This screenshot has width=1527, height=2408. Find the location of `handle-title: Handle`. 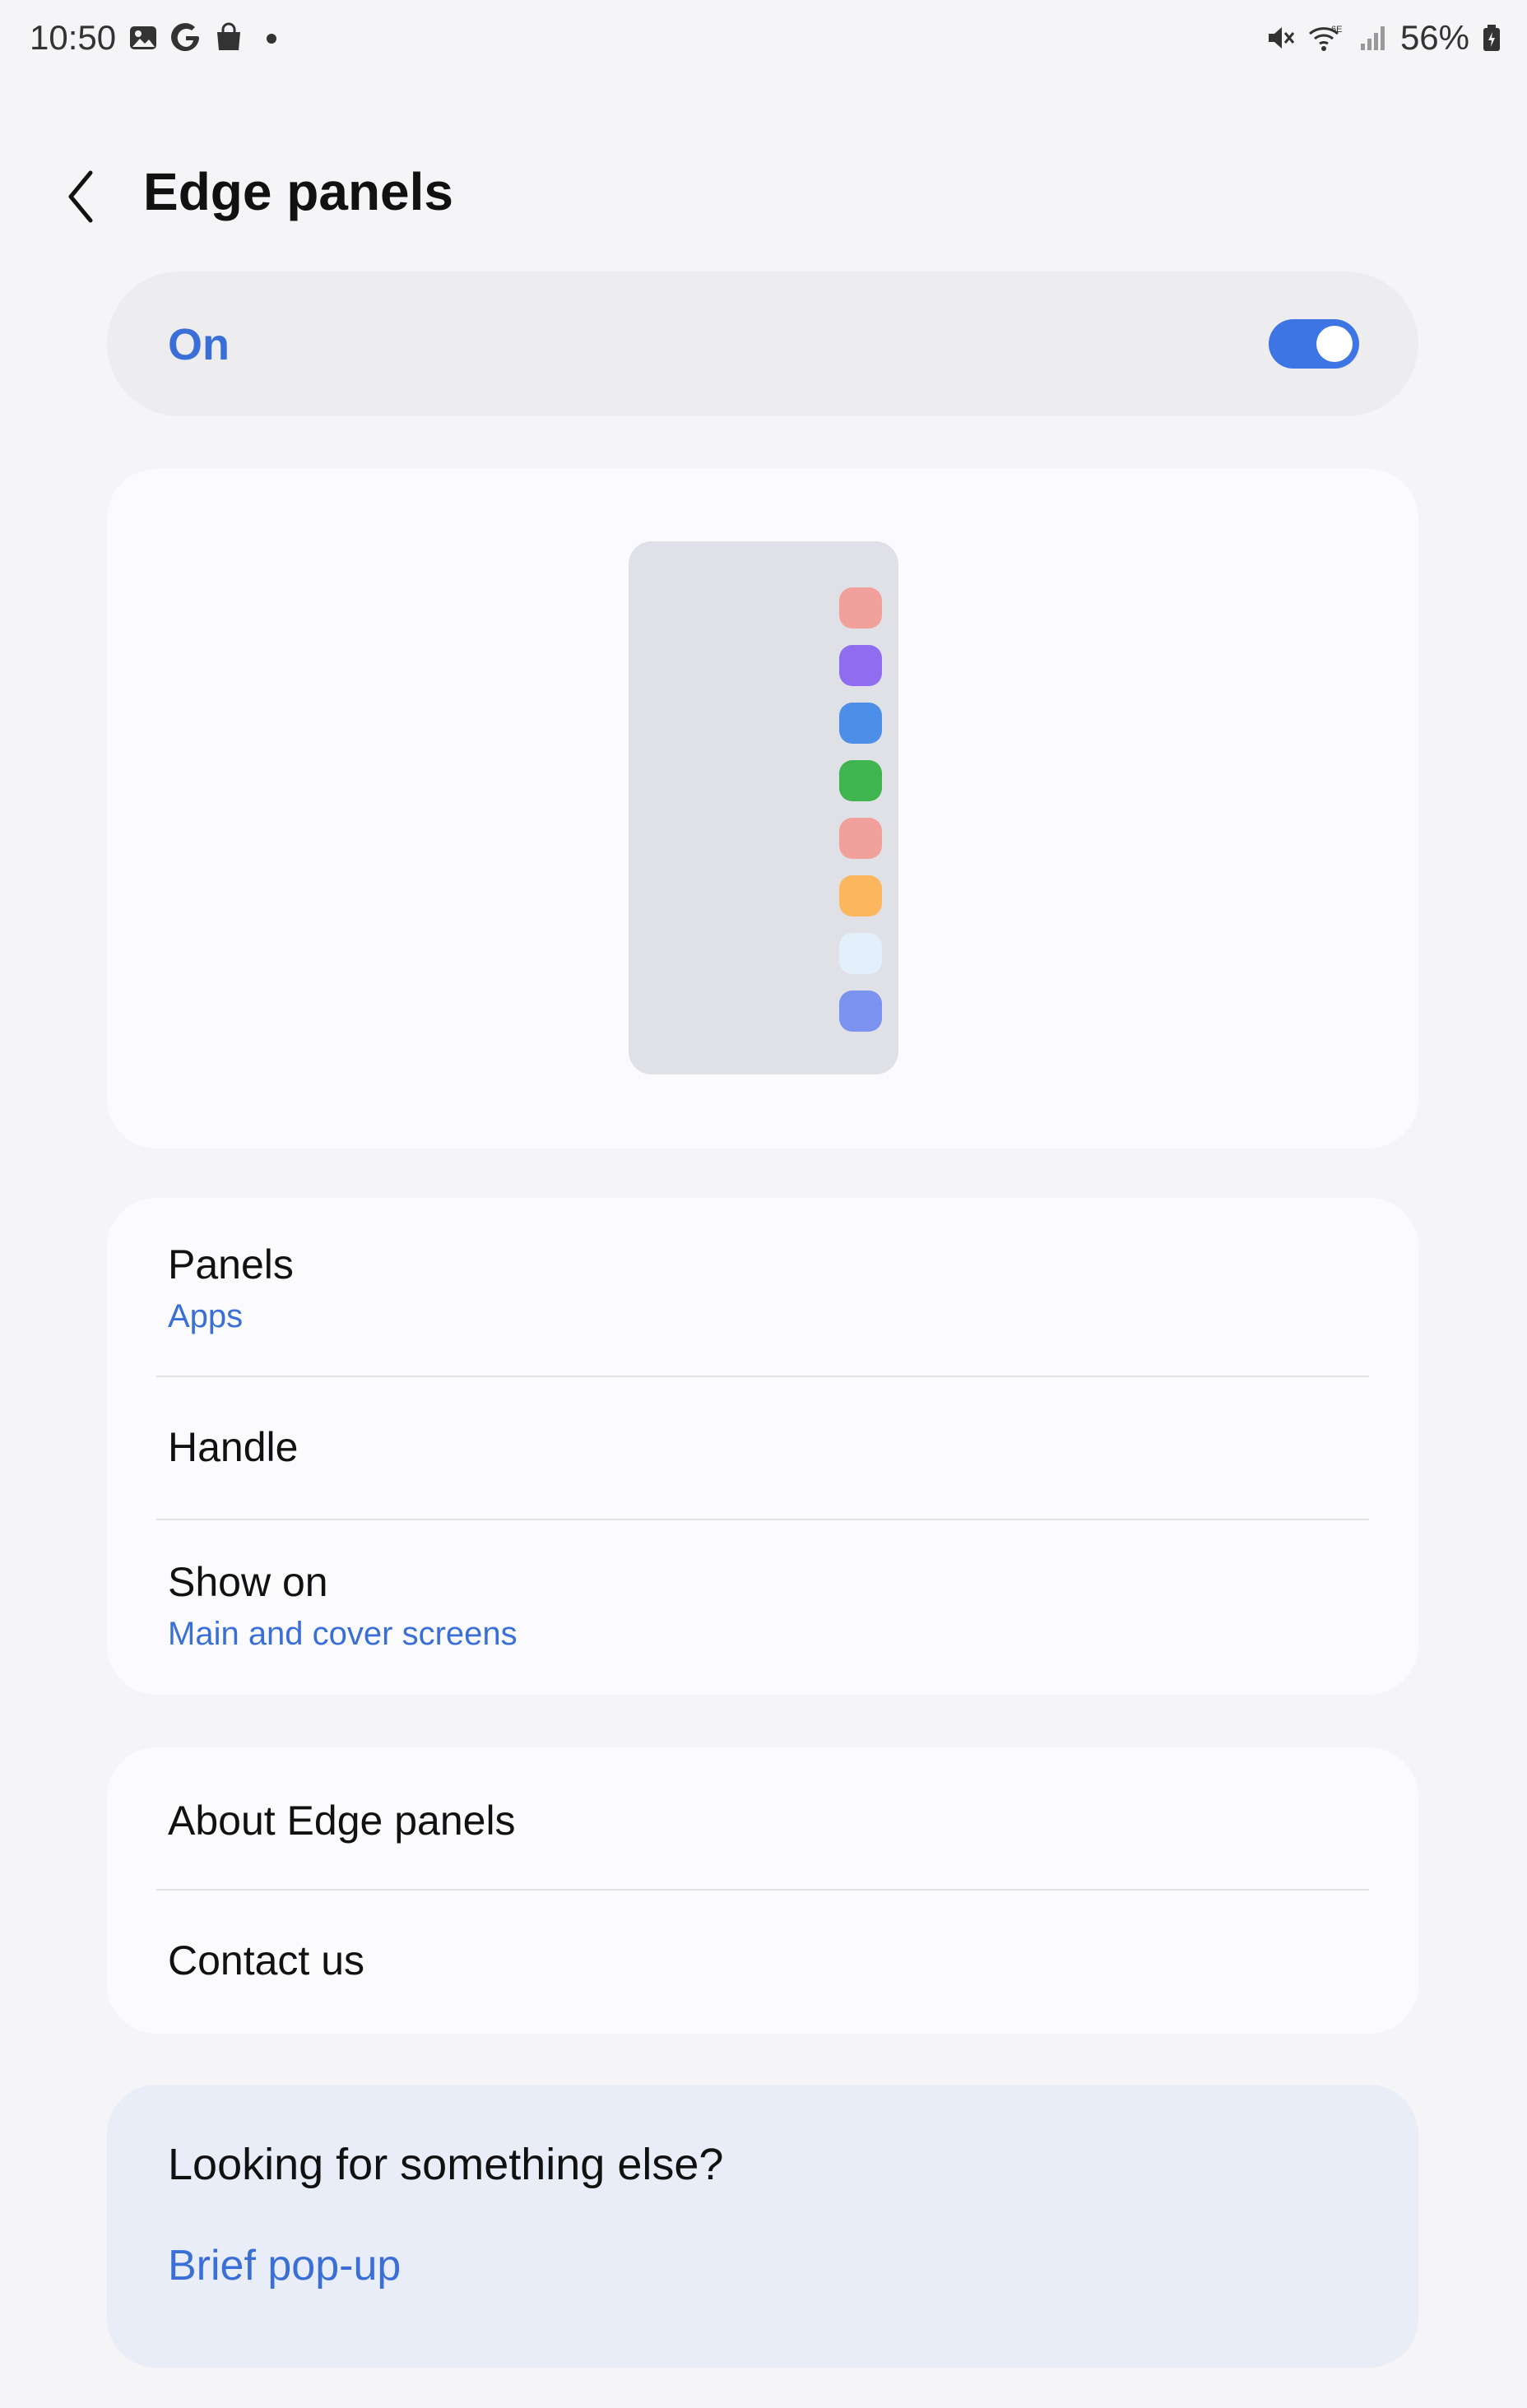

handle-title: Handle is located at coordinates (233, 1447).